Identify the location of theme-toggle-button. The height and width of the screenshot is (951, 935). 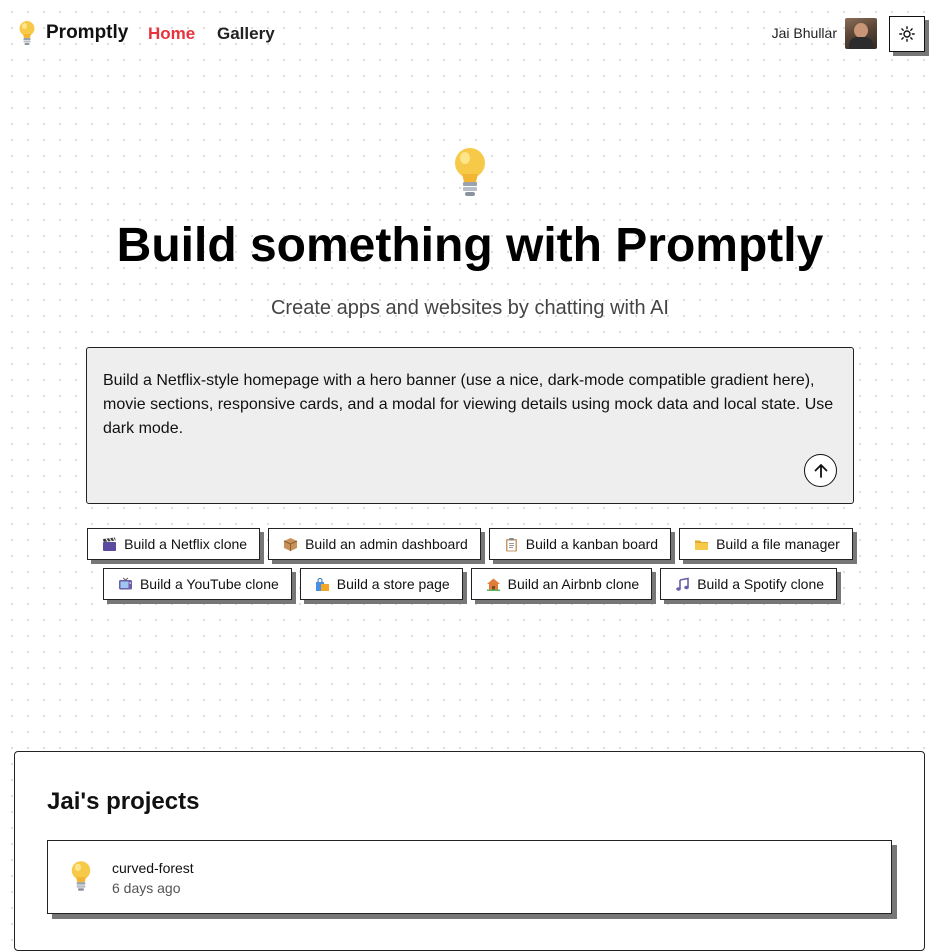
(907, 34).